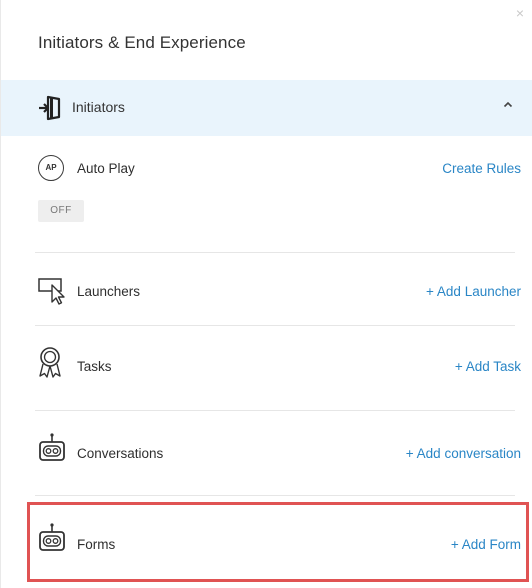  Describe the element at coordinates (278, 195) in the screenshot. I see `auto-play-row: AP Auto Play Create Rules OFF` at that location.